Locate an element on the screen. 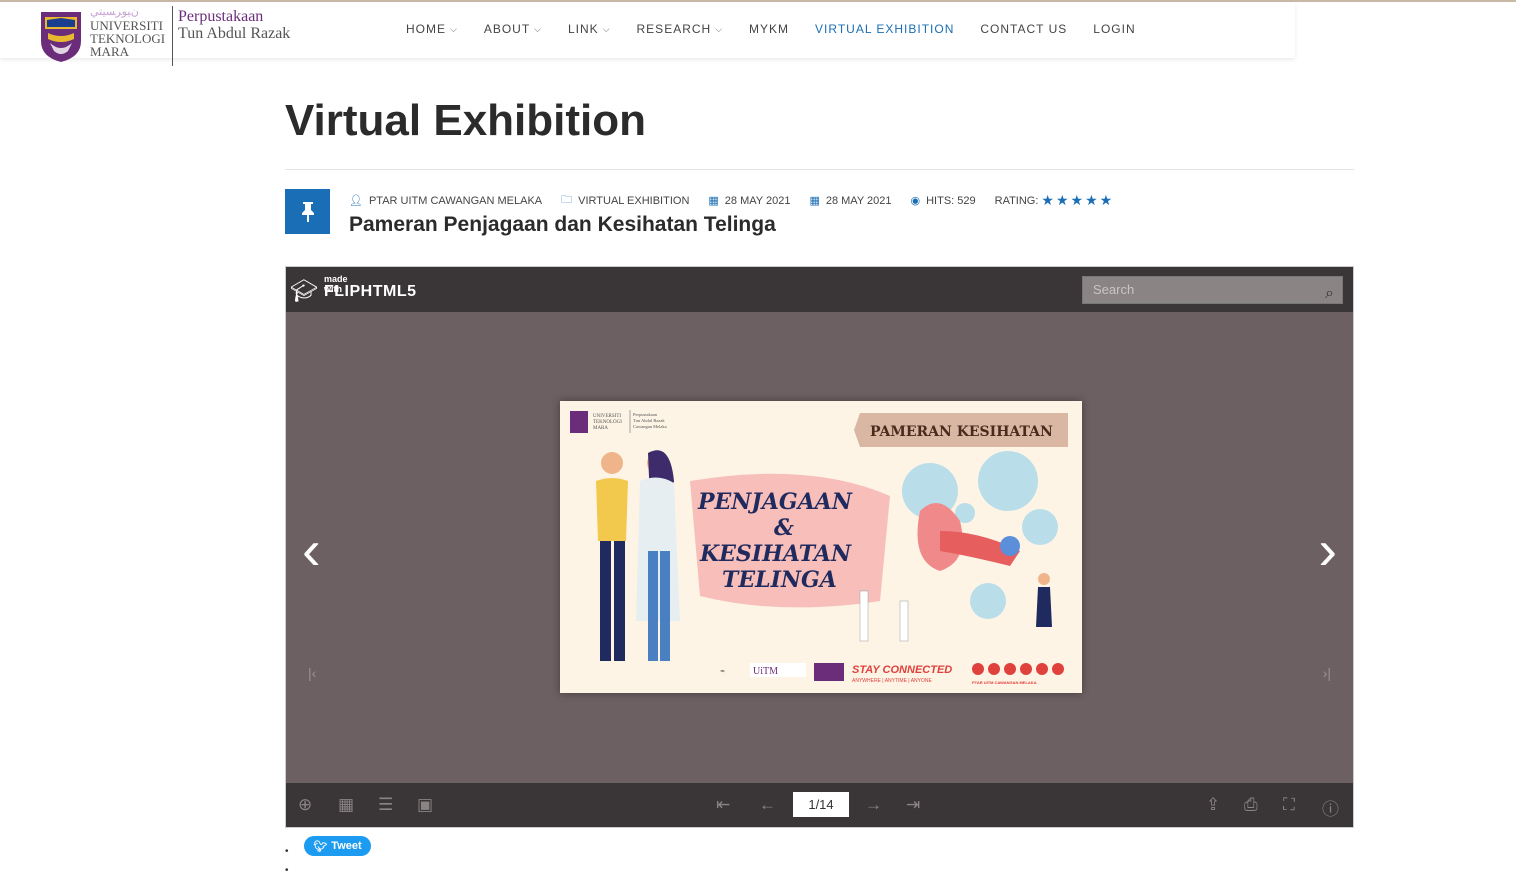 The height and width of the screenshot is (876, 1516). nav-link: LINK ⌵ is located at coordinates (589, 29).